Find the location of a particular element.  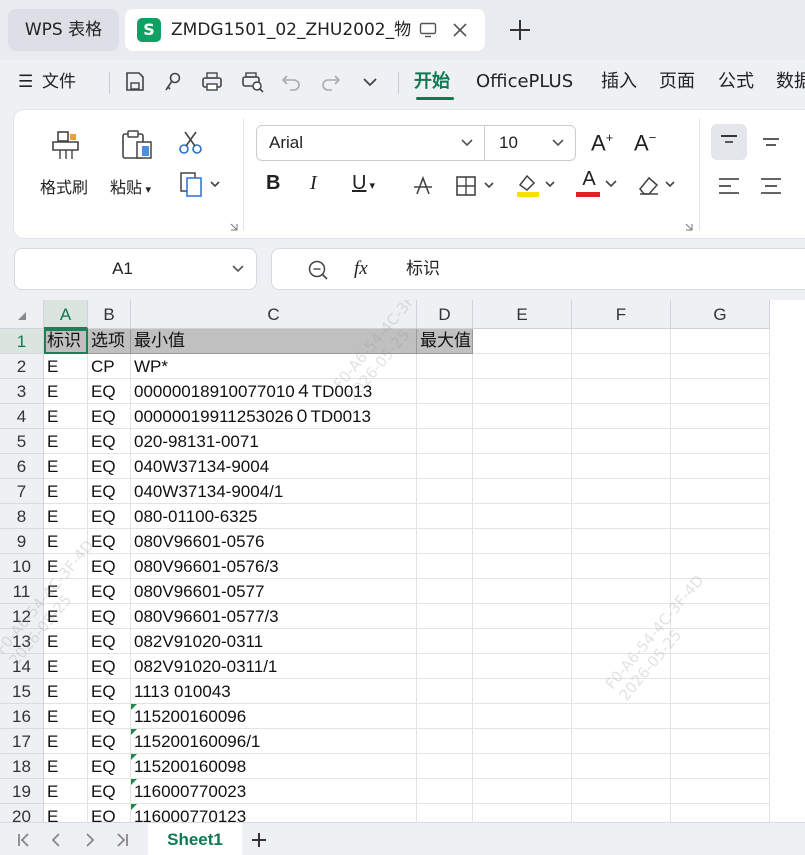

cell-g3 is located at coordinates (720, 391).